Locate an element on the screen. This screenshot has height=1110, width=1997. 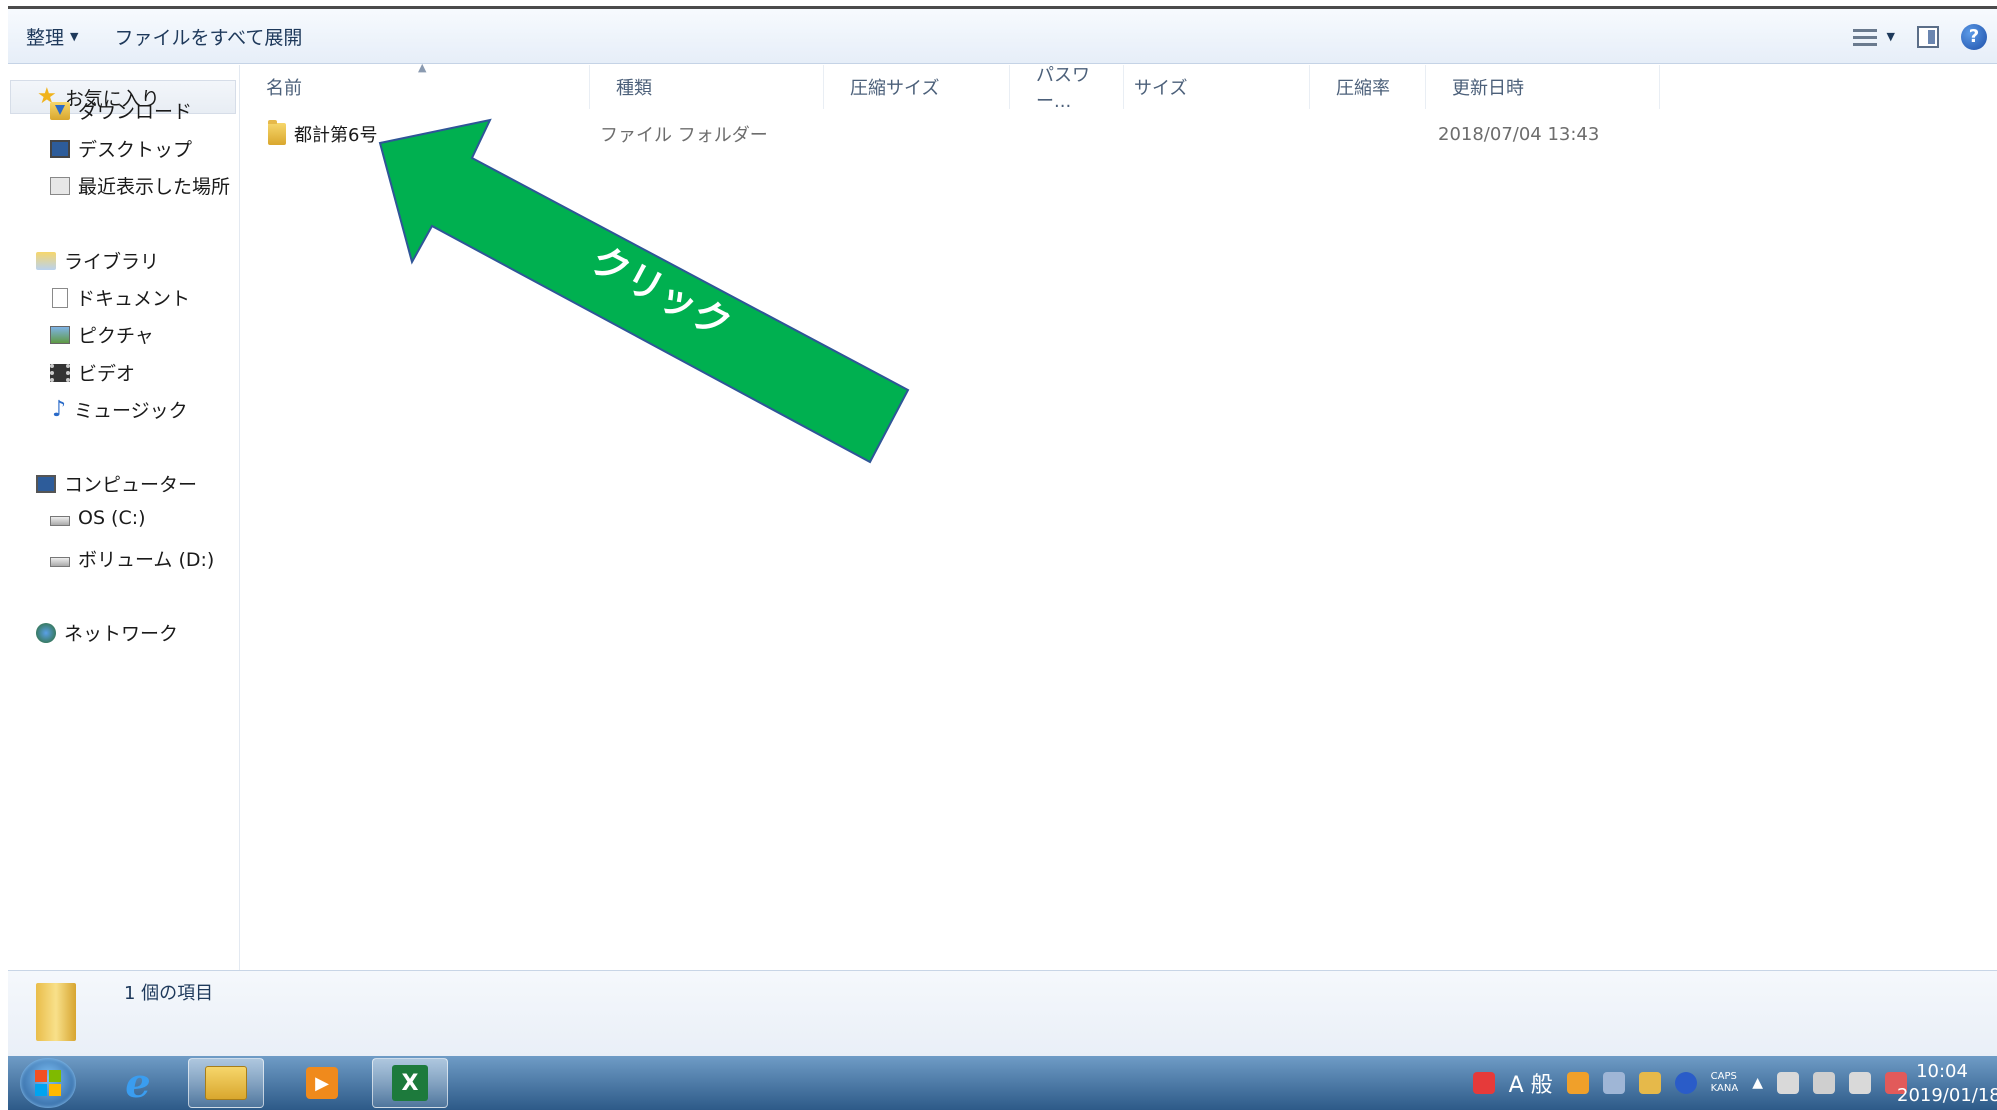
file-explorer-icon is located at coordinates (226, 1083).